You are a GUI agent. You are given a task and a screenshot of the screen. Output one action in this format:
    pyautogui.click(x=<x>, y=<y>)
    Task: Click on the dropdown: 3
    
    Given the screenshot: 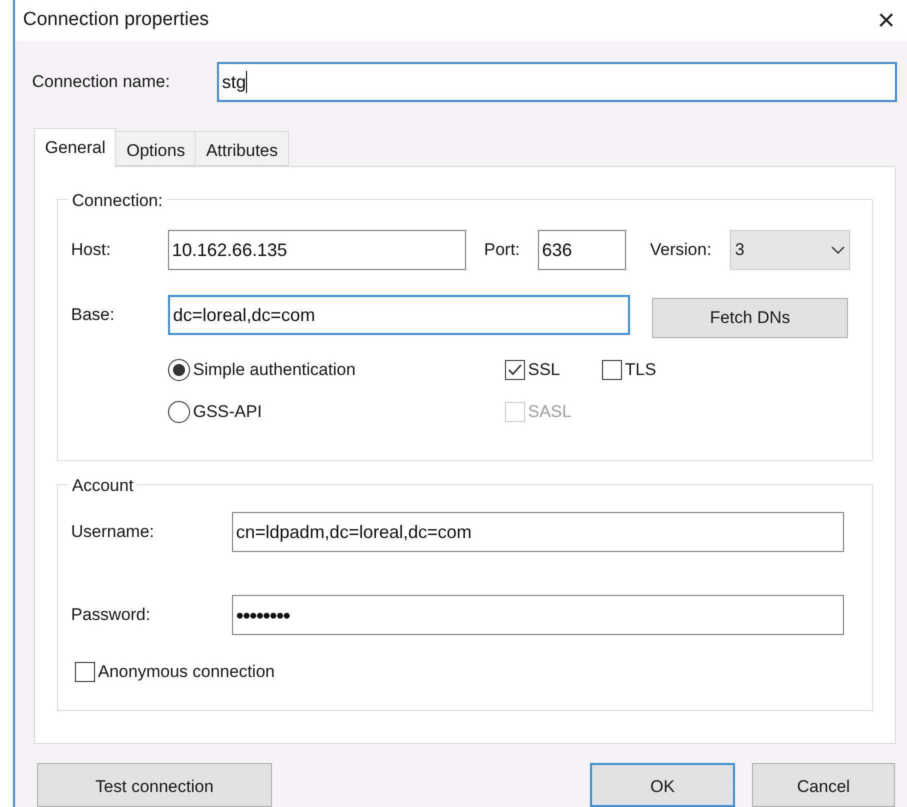 What is the action you would take?
    pyautogui.click(x=790, y=250)
    